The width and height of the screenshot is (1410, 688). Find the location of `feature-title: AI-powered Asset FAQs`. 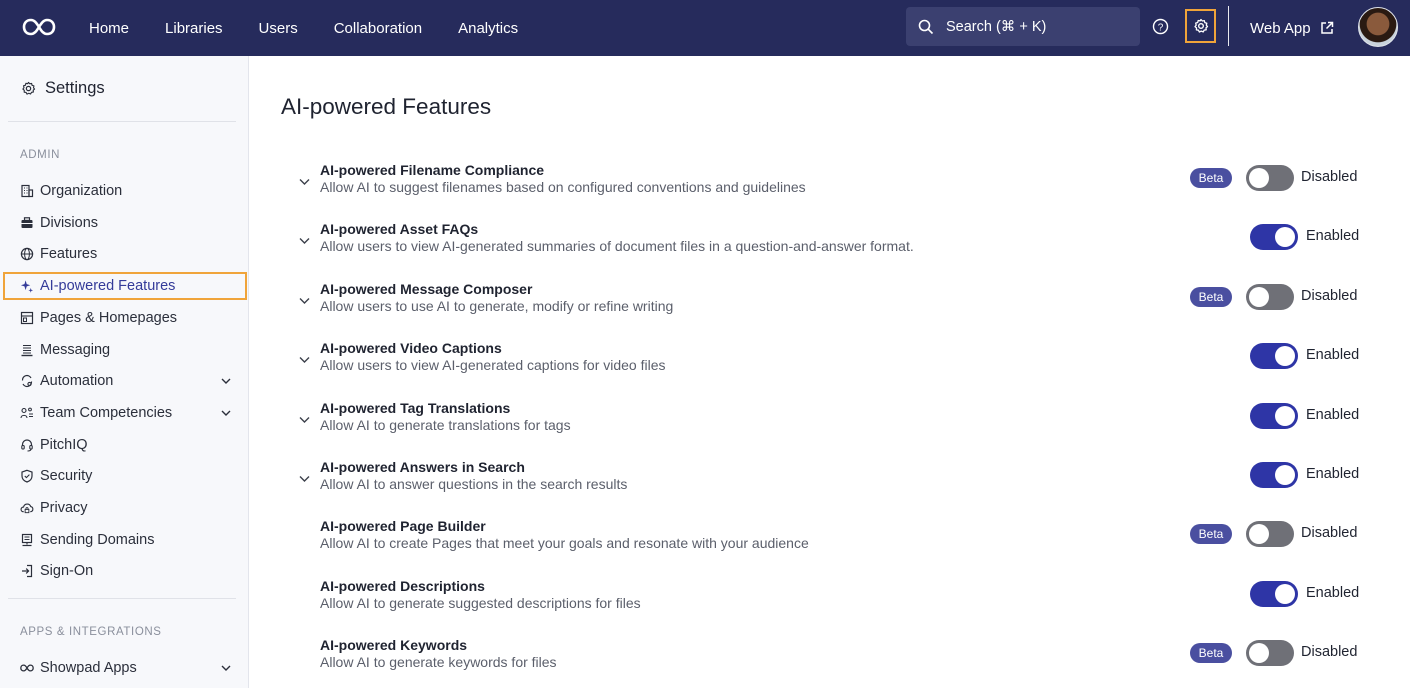

feature-title: AI-powered Asset FAQs is located at coordinates (399, 229).